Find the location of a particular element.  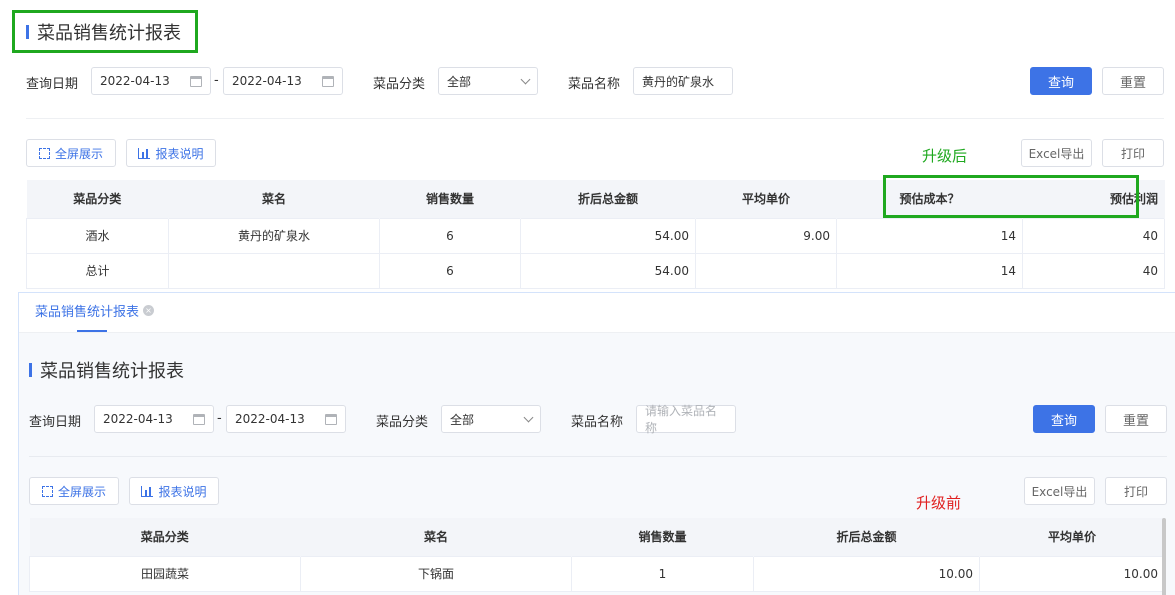

tab-active-indicator is located at coordinates (92, 331).